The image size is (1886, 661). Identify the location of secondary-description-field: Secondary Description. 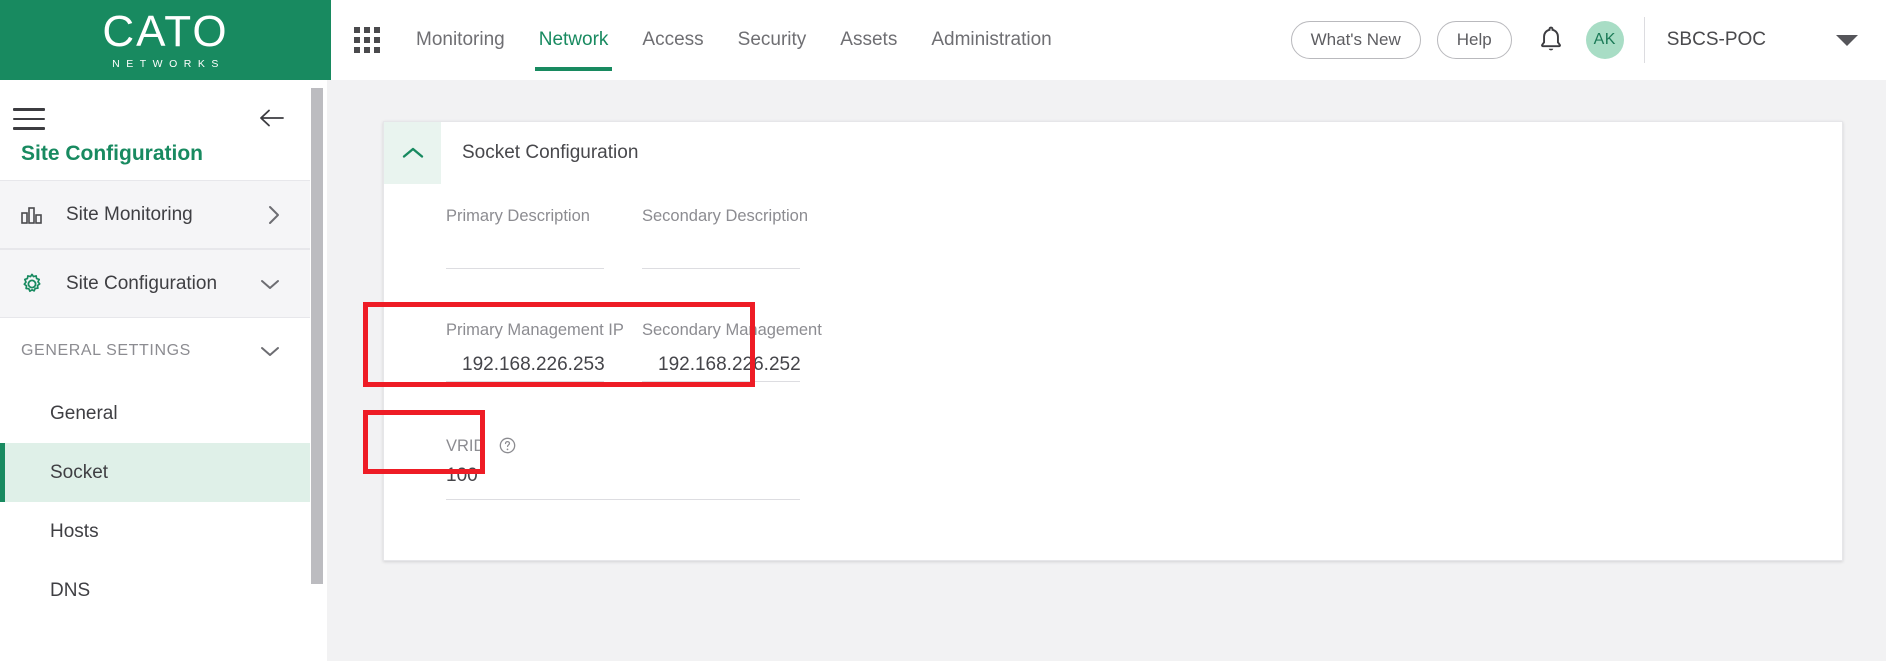
(725, 238).